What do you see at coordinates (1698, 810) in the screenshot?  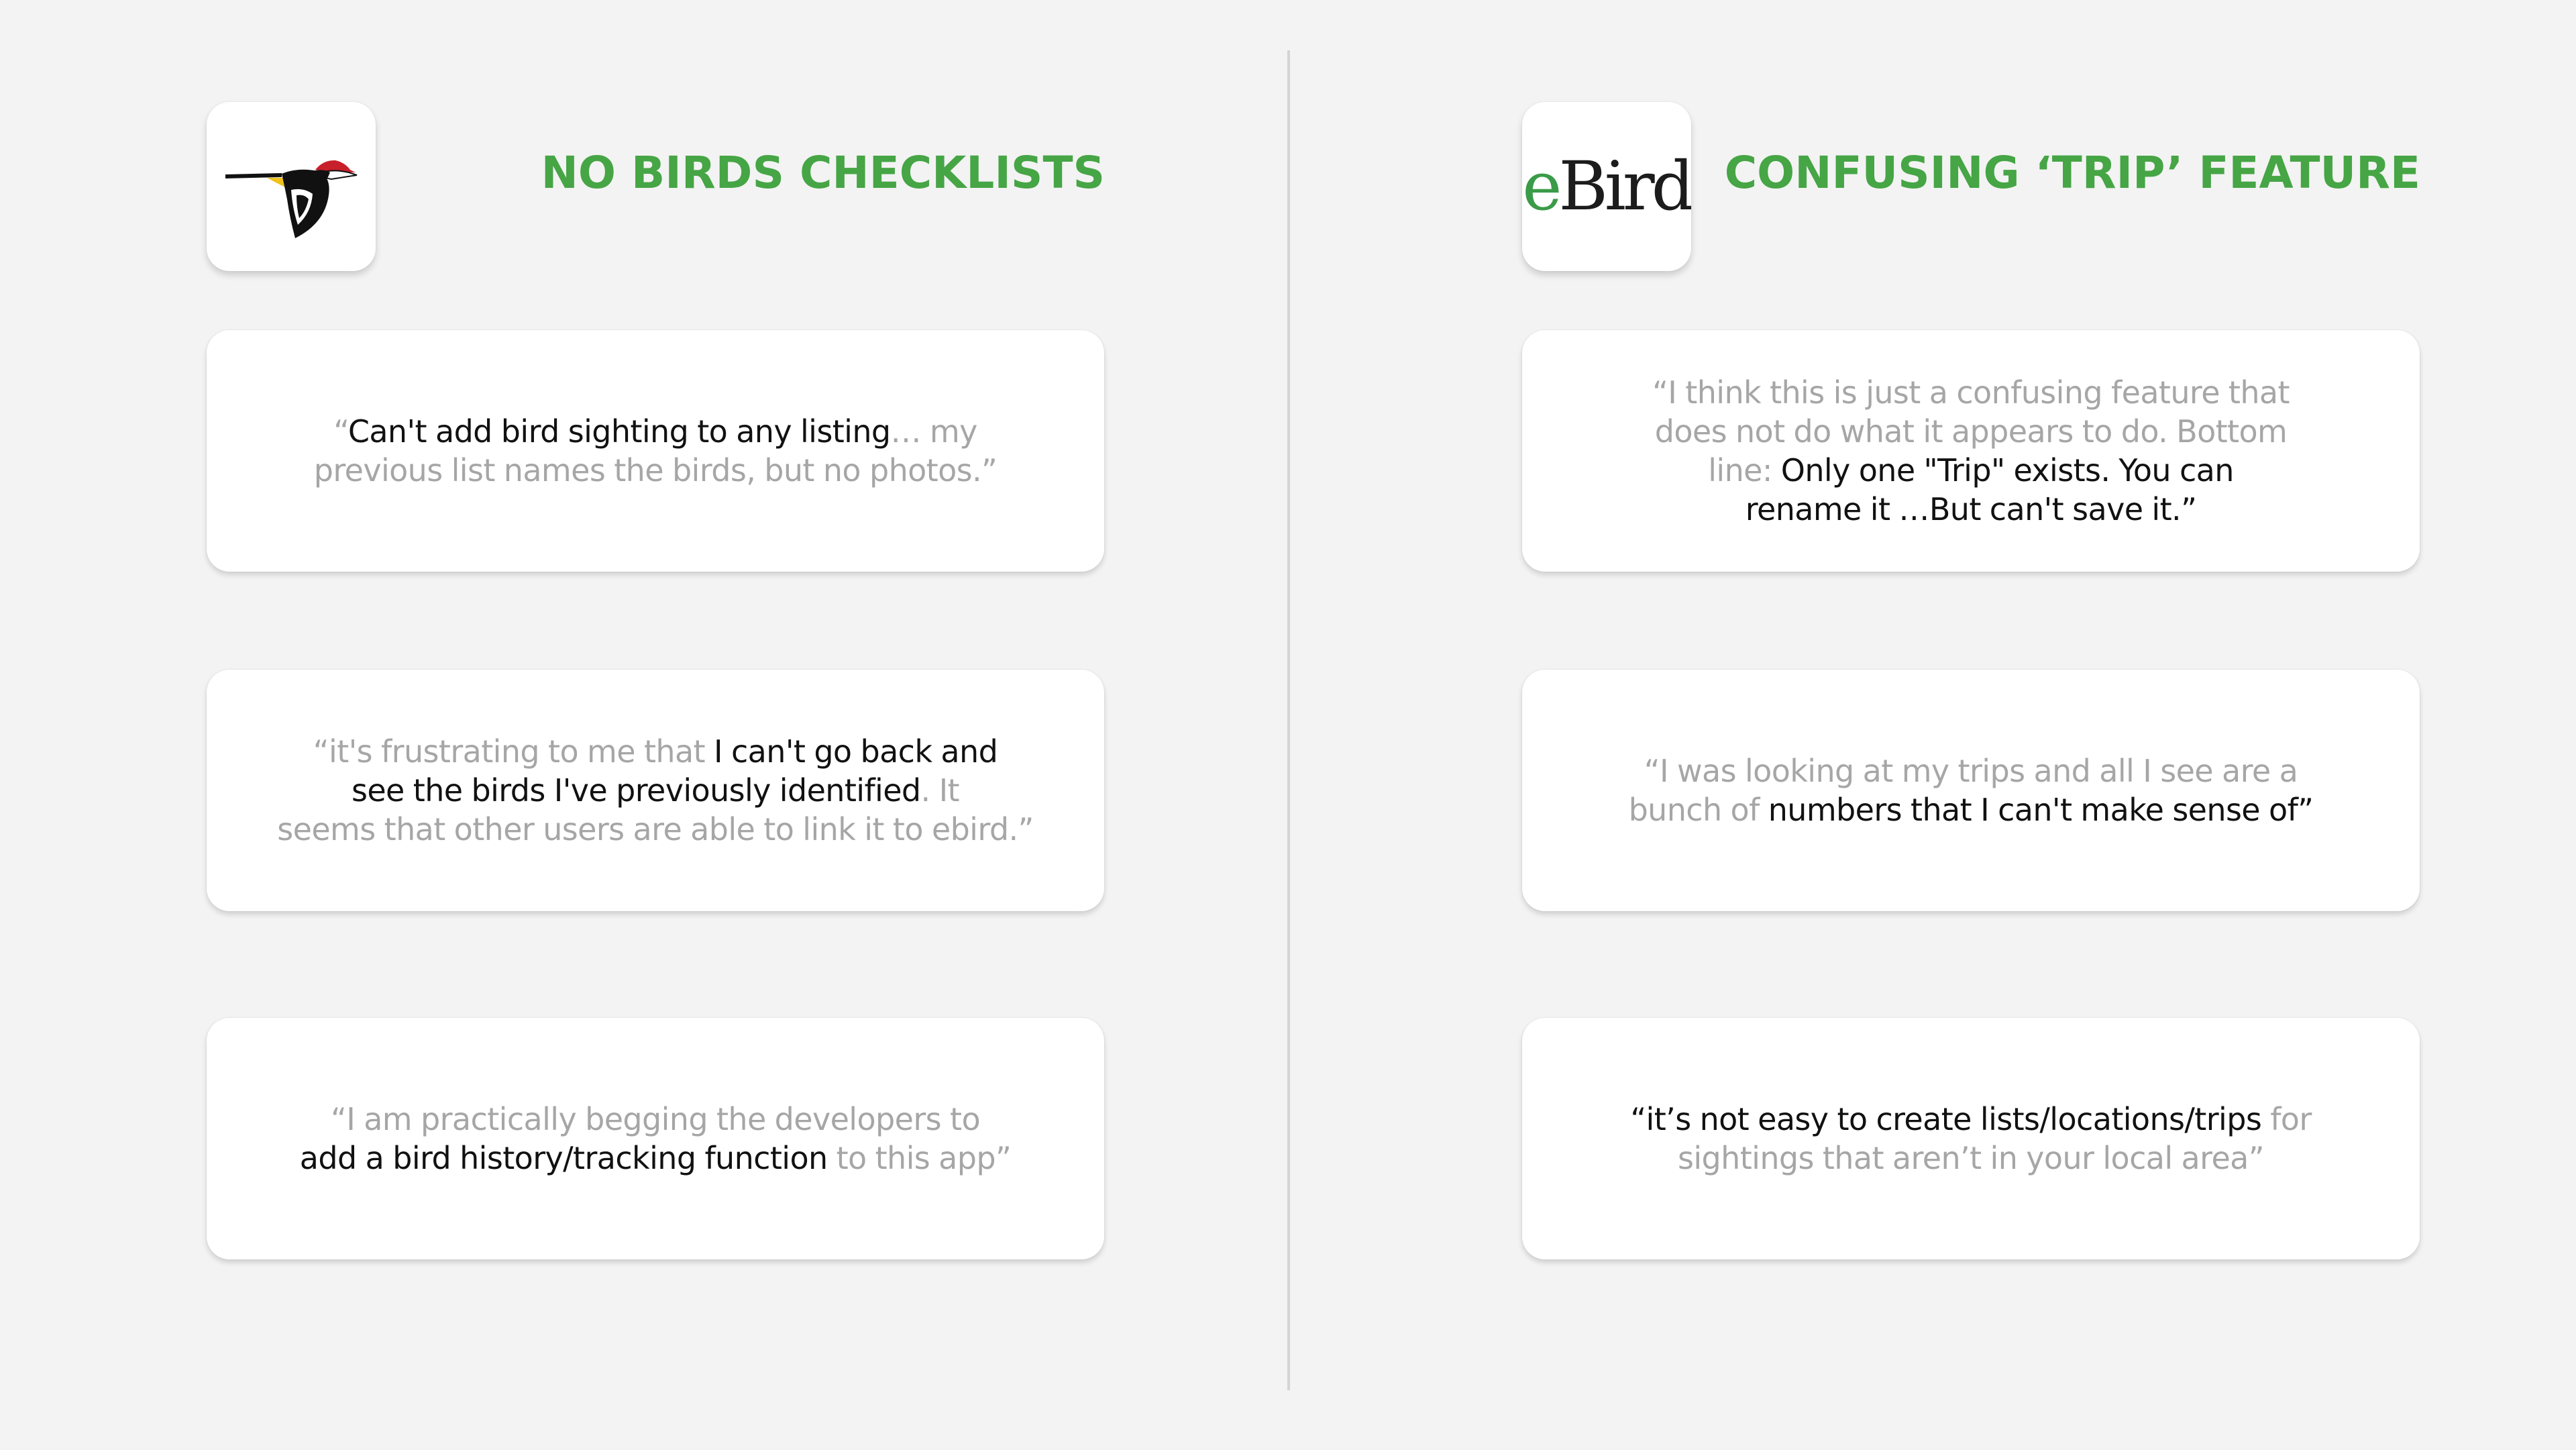 I see `quote-segment: bunch of` at bounding box center [1698, 810].